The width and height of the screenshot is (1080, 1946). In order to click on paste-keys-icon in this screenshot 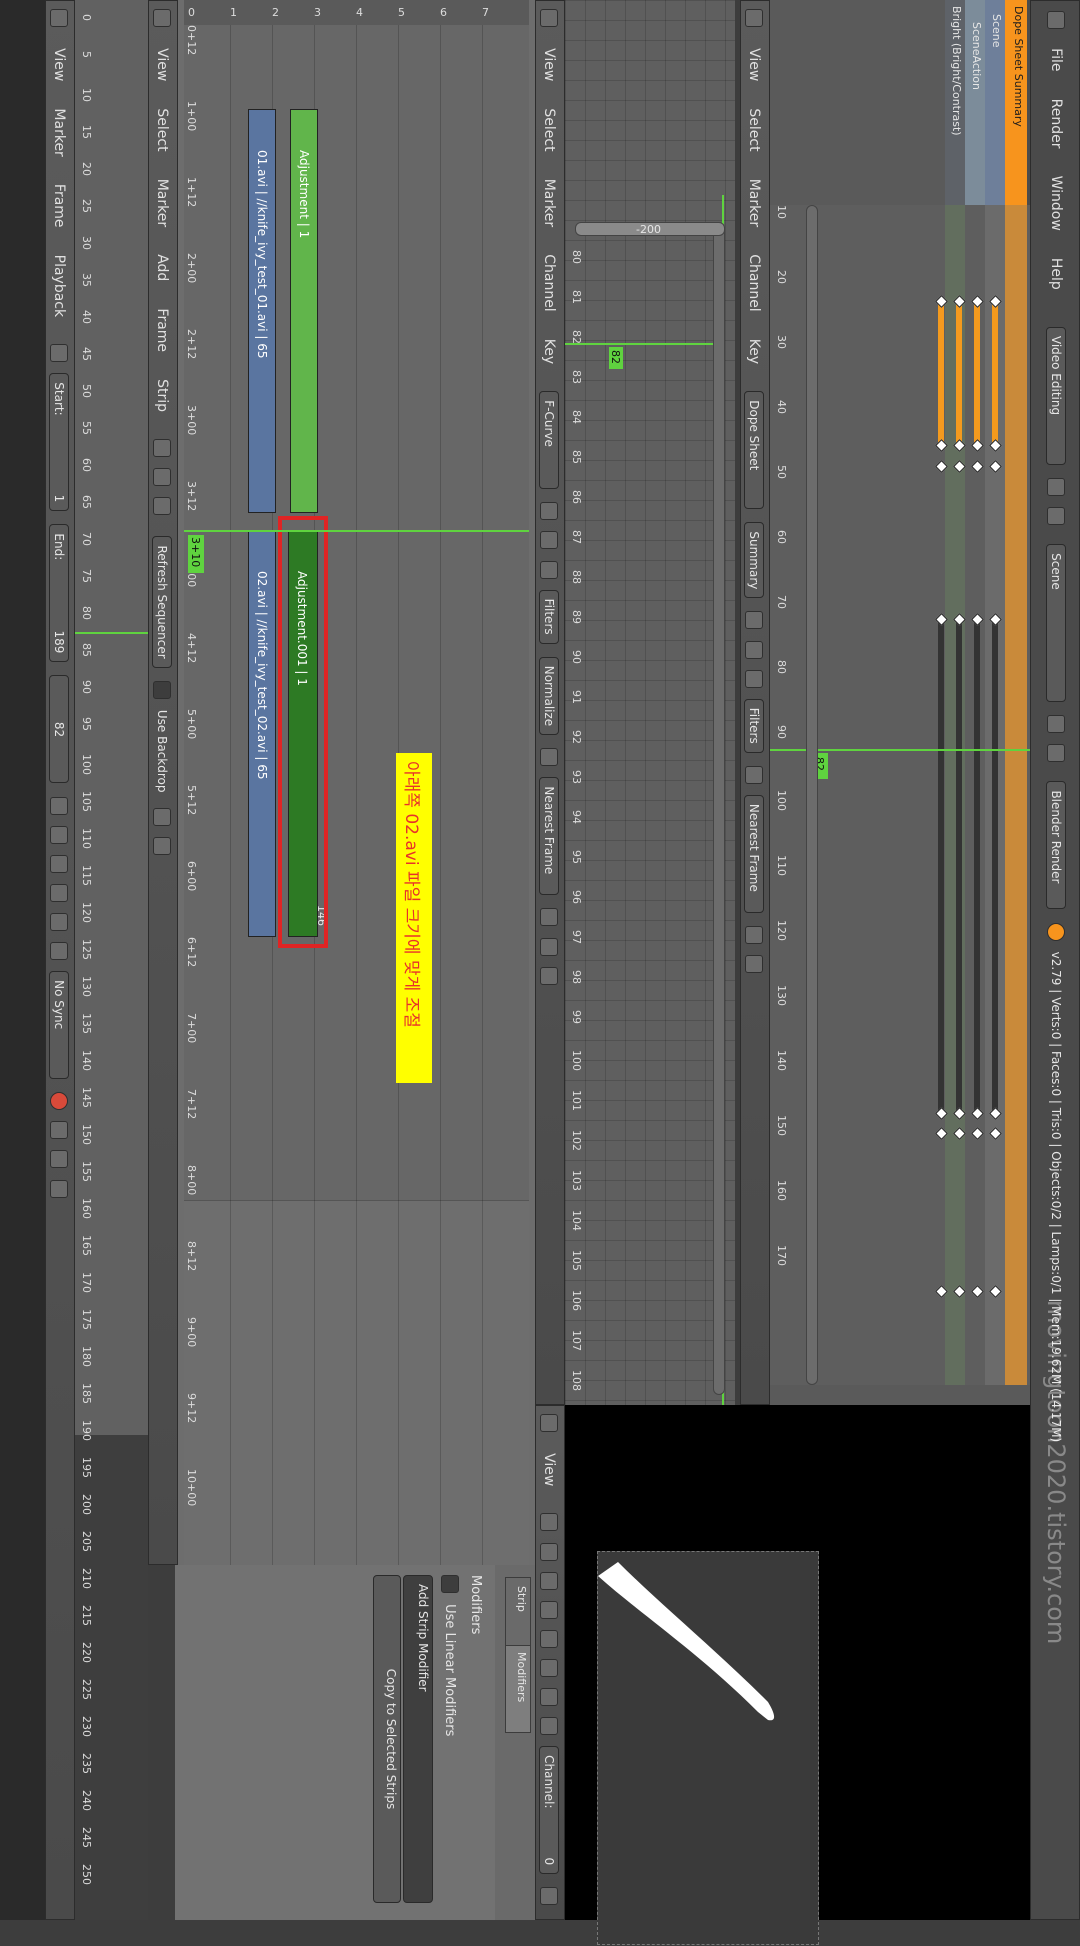, I will do `click(754, 964)`.